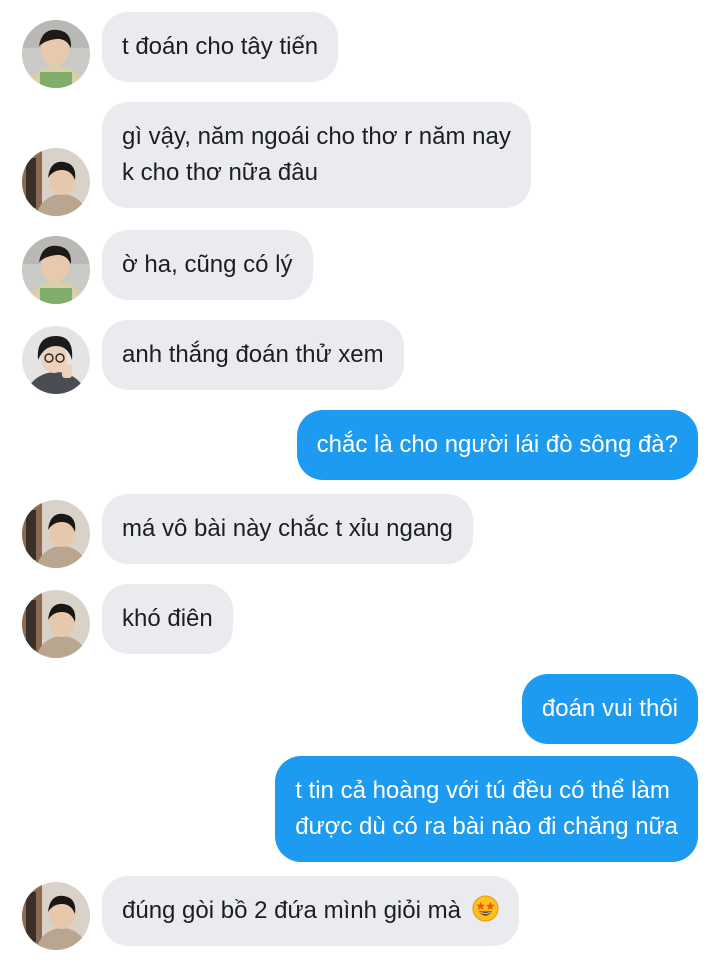 The width and height of the screenshot is (720, 960). I want to click on avatar-3-image, so click(56, 360).